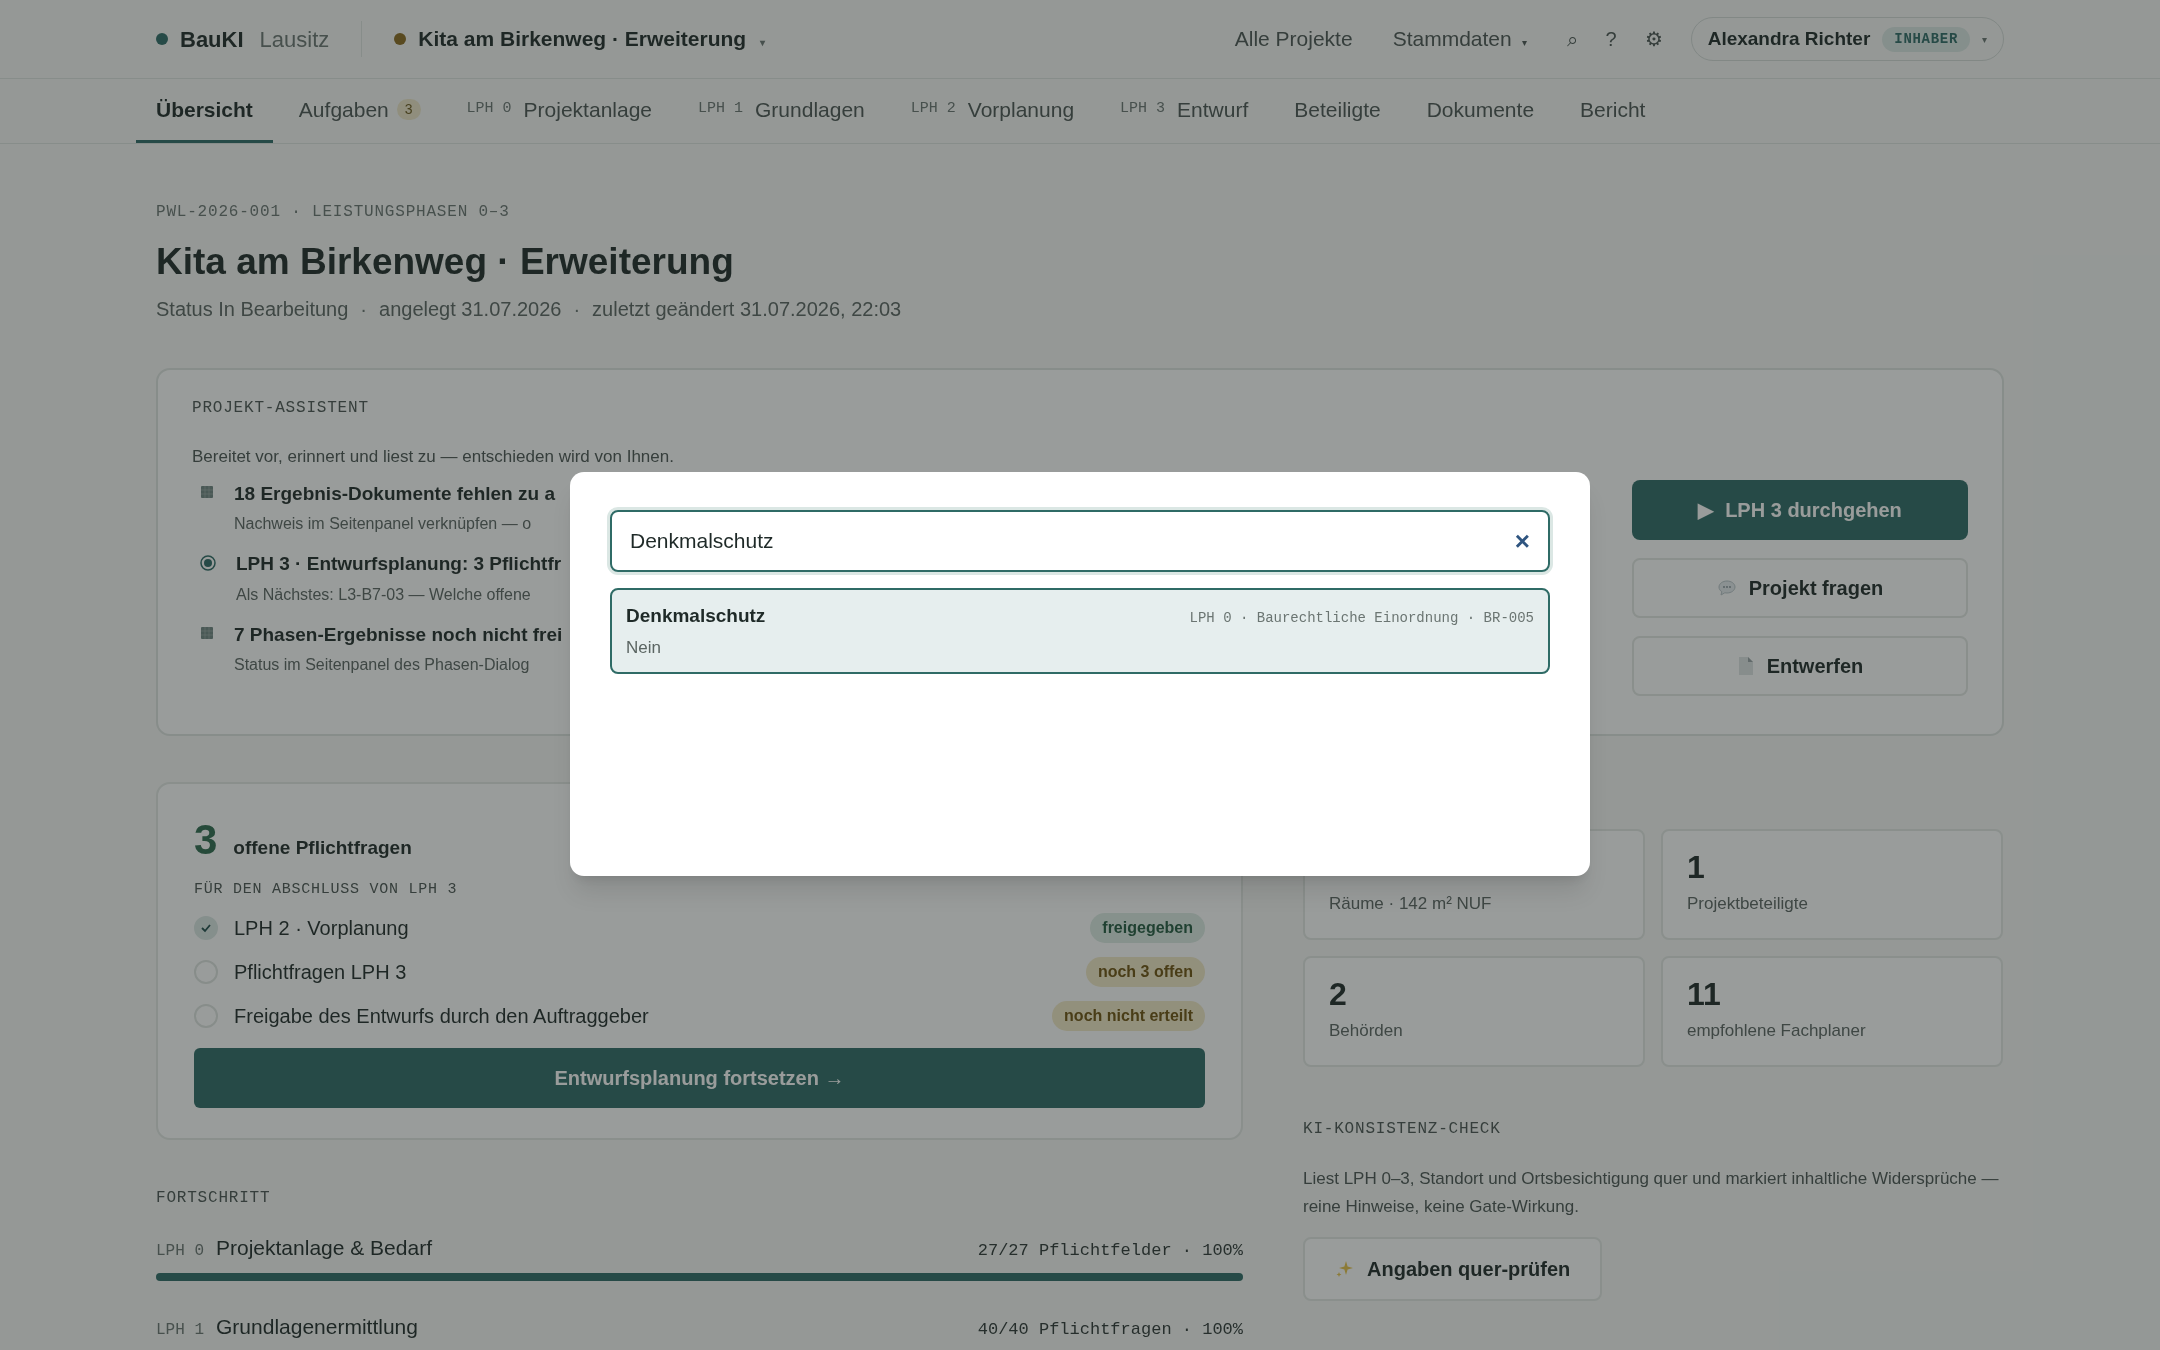 The width and height of the screenshot is (2160, 1350). What do you see at coordinates (322, 928) in the screenshot?
I see `checklist-label: LPH 2 · Vorplanung` at bounding box center [322, 928].